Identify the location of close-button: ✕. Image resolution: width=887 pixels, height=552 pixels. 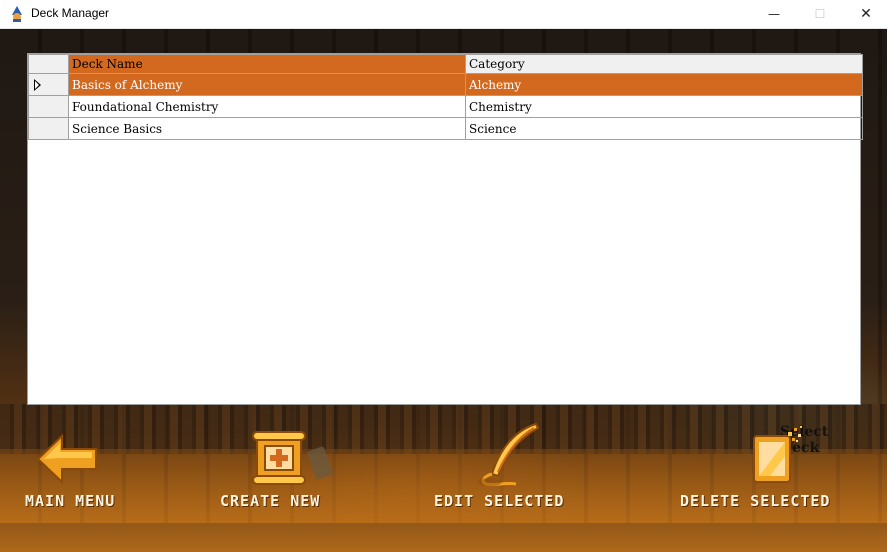
(865, 14).